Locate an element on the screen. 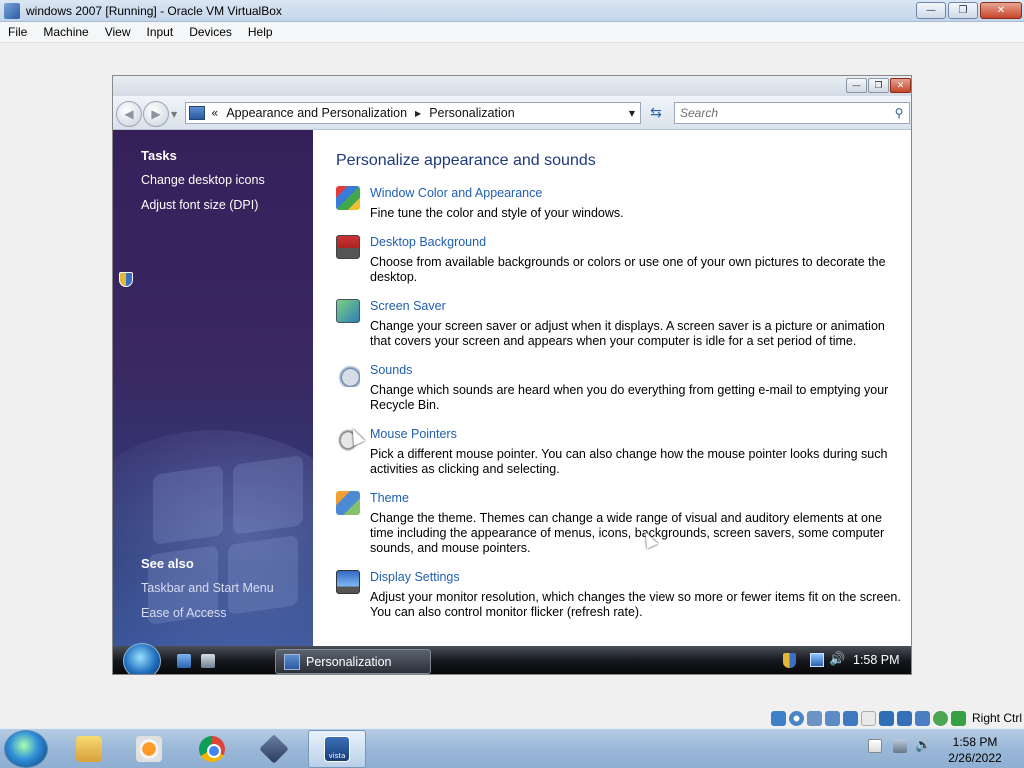  desktop-background-icon is located at coordinates (348, 247).